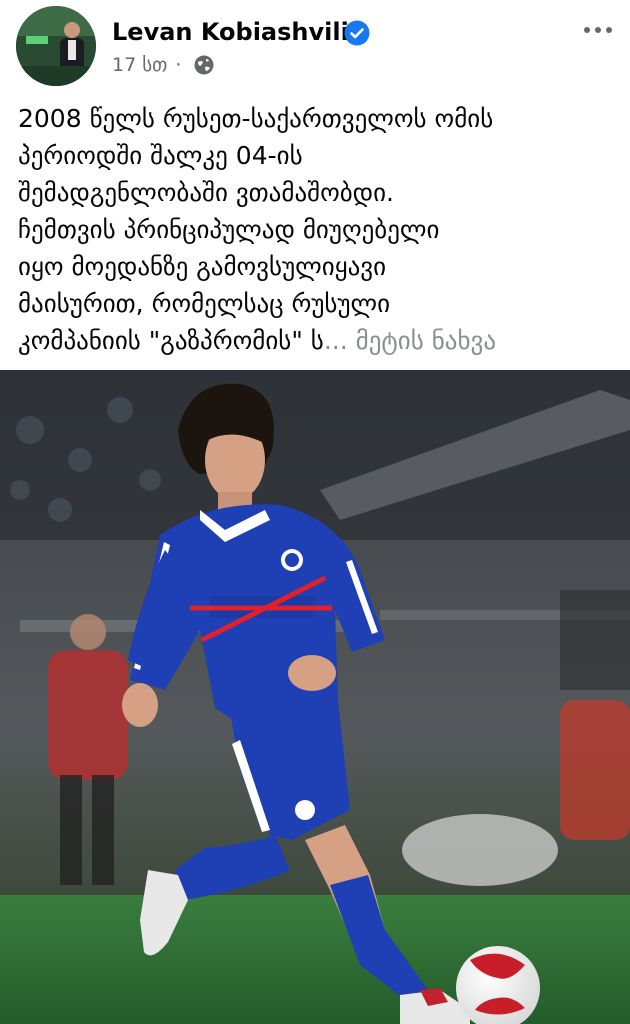 The image size is (630, 1024). I want to click on post-header: Levan Kobiashvili 17 სთ ·, so click(315, 50).